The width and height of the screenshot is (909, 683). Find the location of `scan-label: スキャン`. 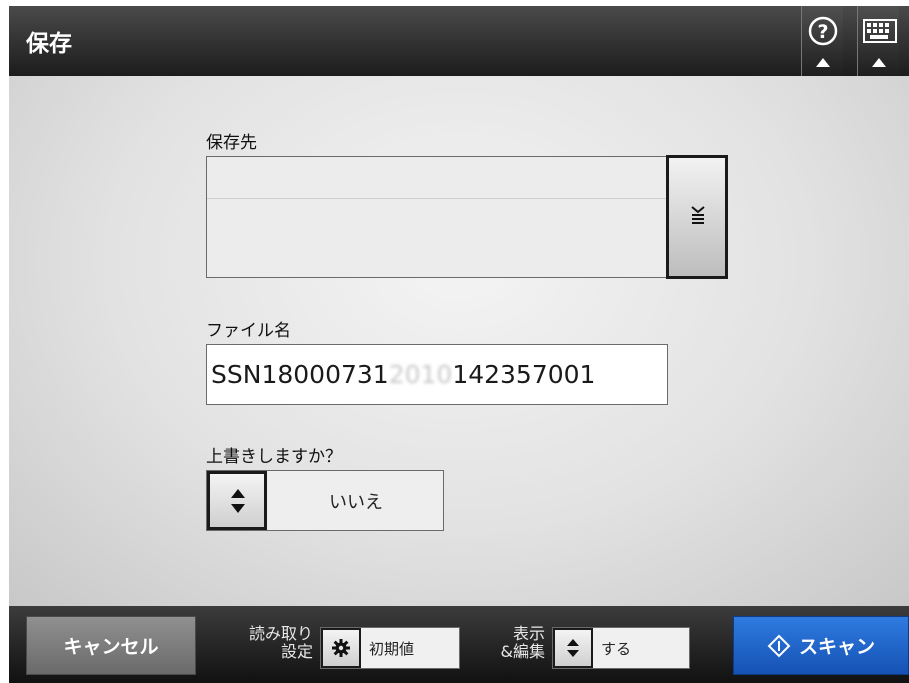

scan-label: スキャン is located at coordinates (836, 647).